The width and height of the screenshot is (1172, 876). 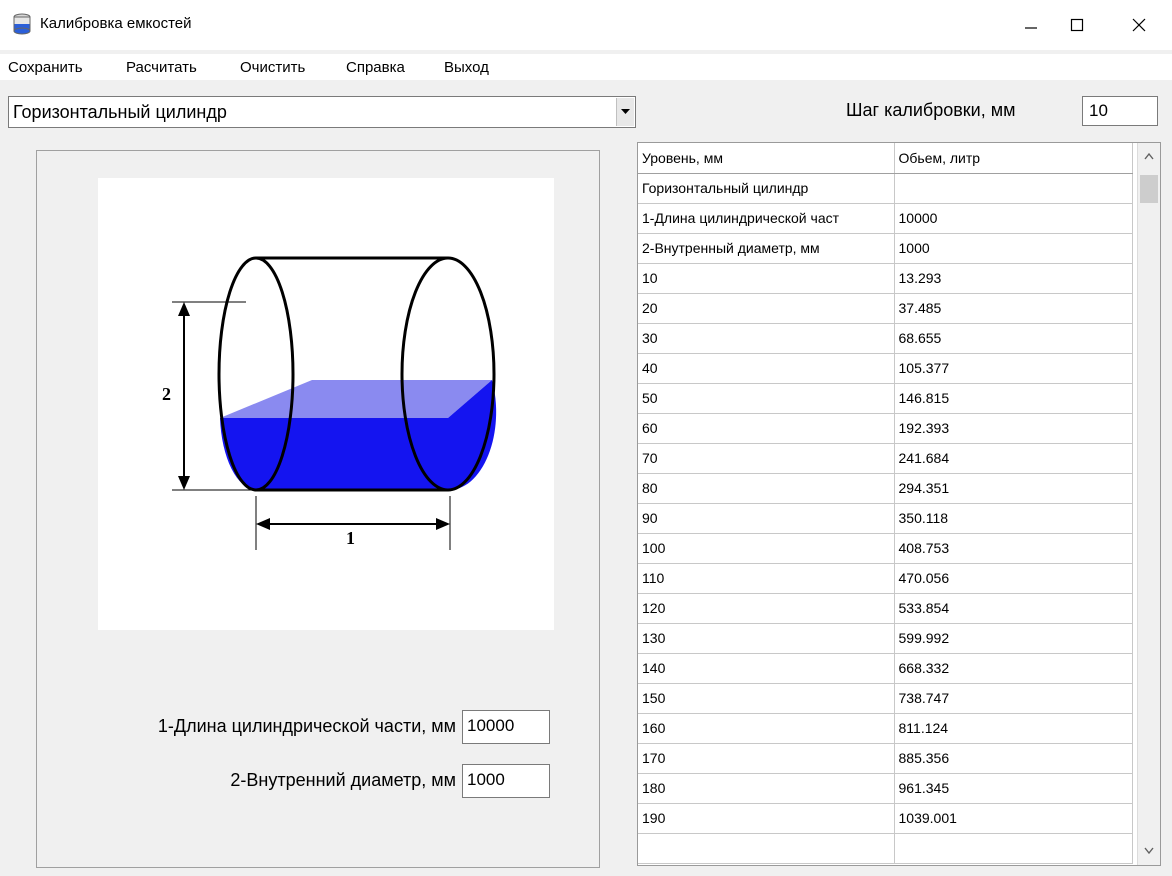 I want to click on cell-level: 1-Длина цилиндрической част, so click(x=766, y=218).